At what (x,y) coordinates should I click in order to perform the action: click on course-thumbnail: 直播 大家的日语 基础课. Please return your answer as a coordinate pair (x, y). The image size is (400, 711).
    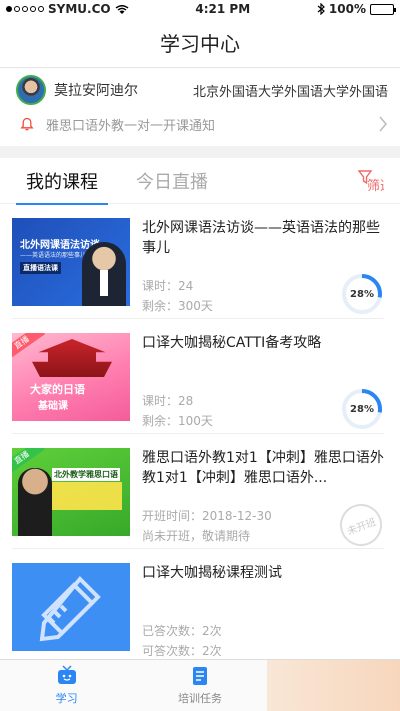
    Looking at the image, I should click on (71, 377).